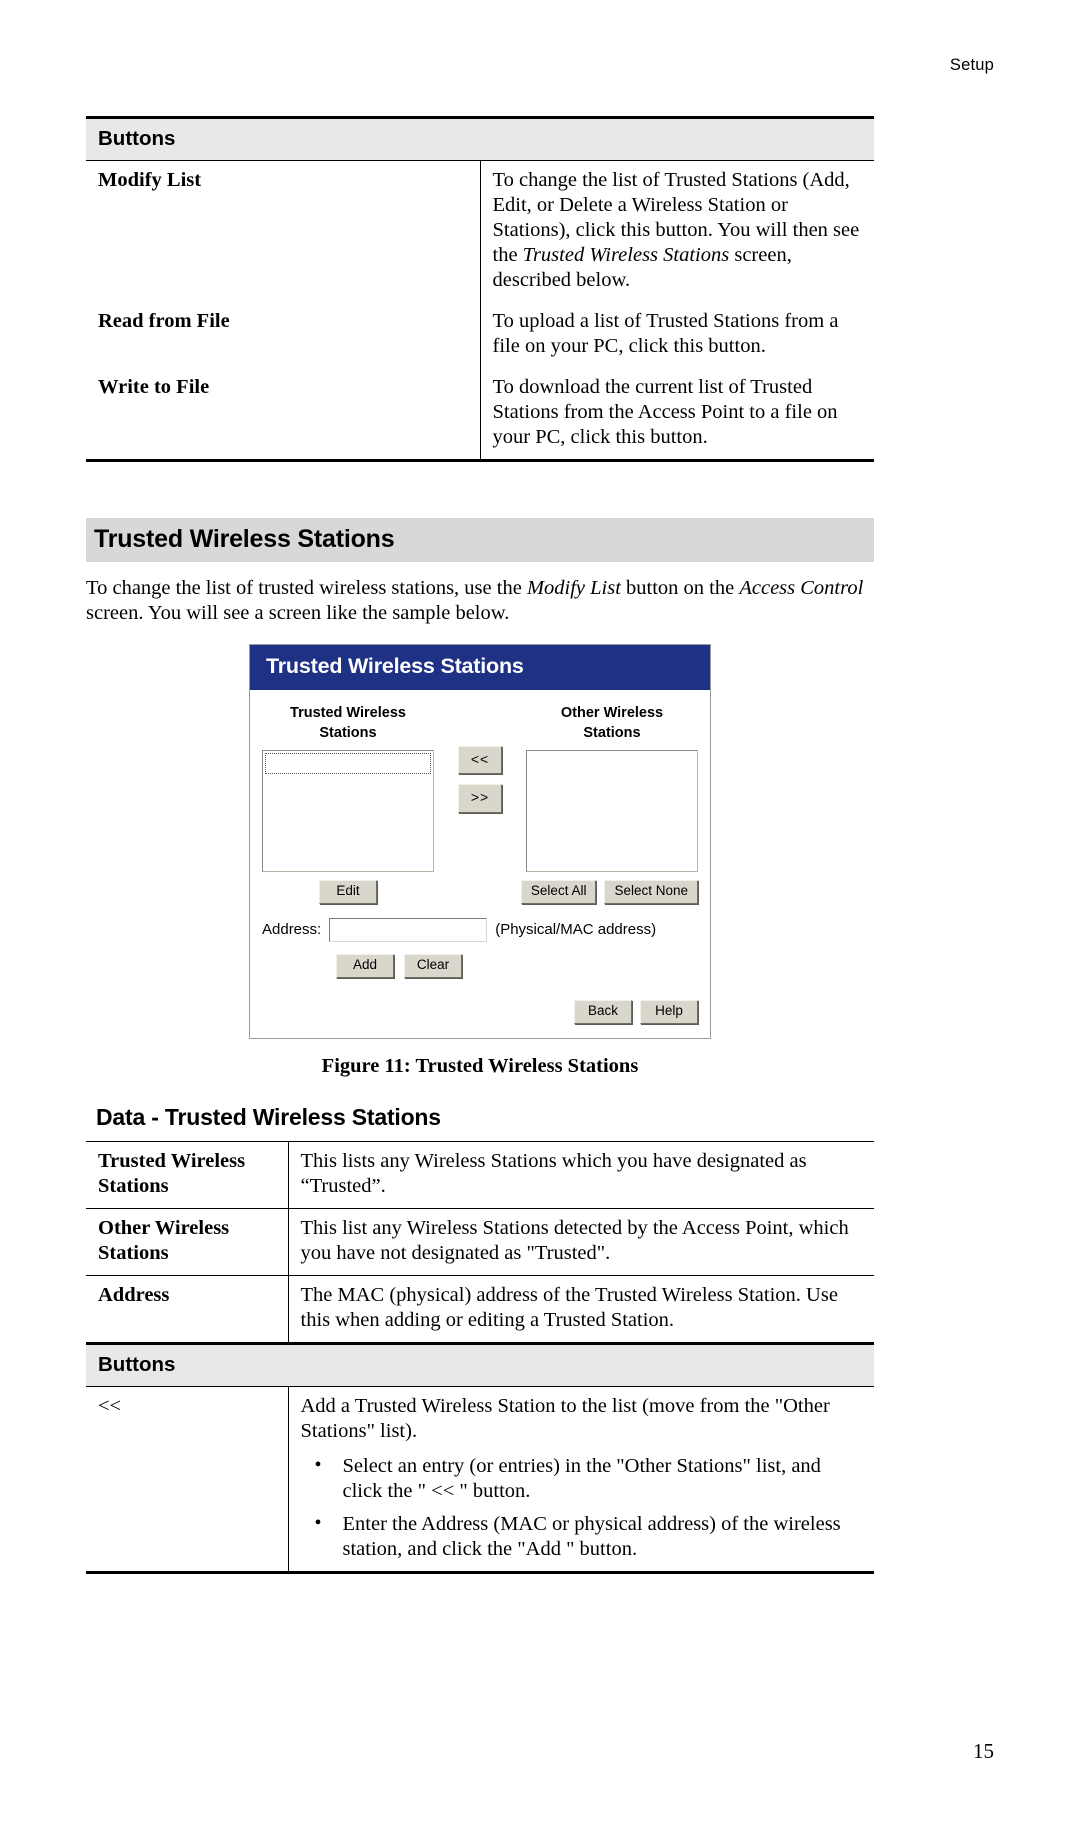 The height and width of the screenshot is (1822, 1080). Describe the element at coordinates (408, 929) in the screenshot. I see `address-input` at that location.